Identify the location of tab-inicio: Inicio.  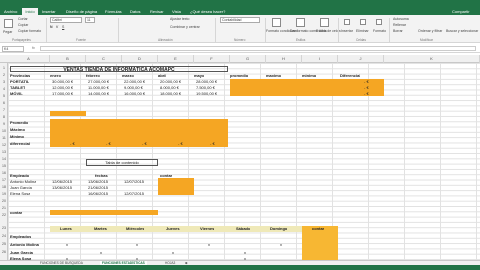
(30, 11).